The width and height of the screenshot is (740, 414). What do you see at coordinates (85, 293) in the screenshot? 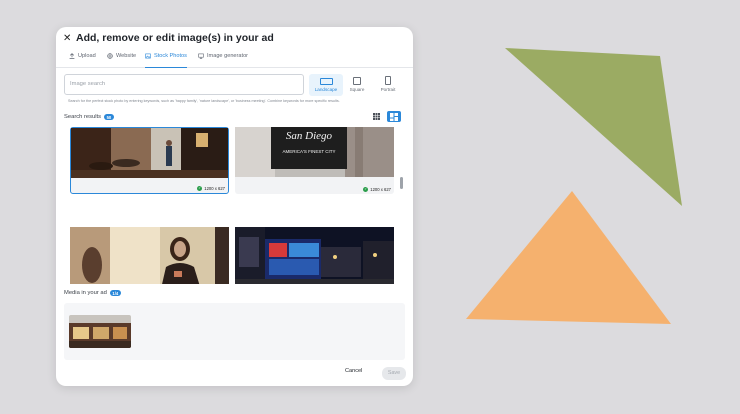
I see `media-label: Media in your ad` at bounding box center [85, 293].